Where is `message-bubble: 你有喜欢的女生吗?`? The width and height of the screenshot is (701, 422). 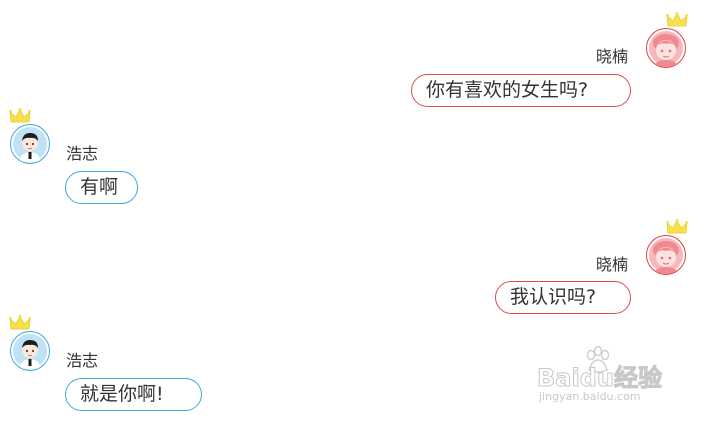
message-bubble: 你有喜欢的女生吗? is located at coordinates (521, 90).